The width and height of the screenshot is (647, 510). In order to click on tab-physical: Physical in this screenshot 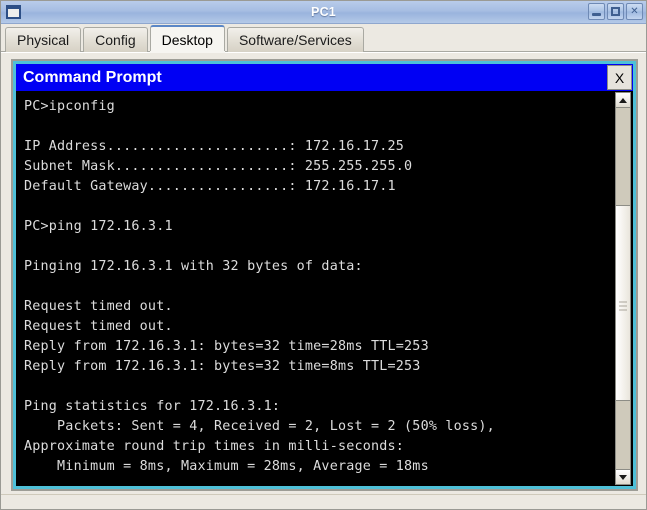, I will do `click(43, 39)`.